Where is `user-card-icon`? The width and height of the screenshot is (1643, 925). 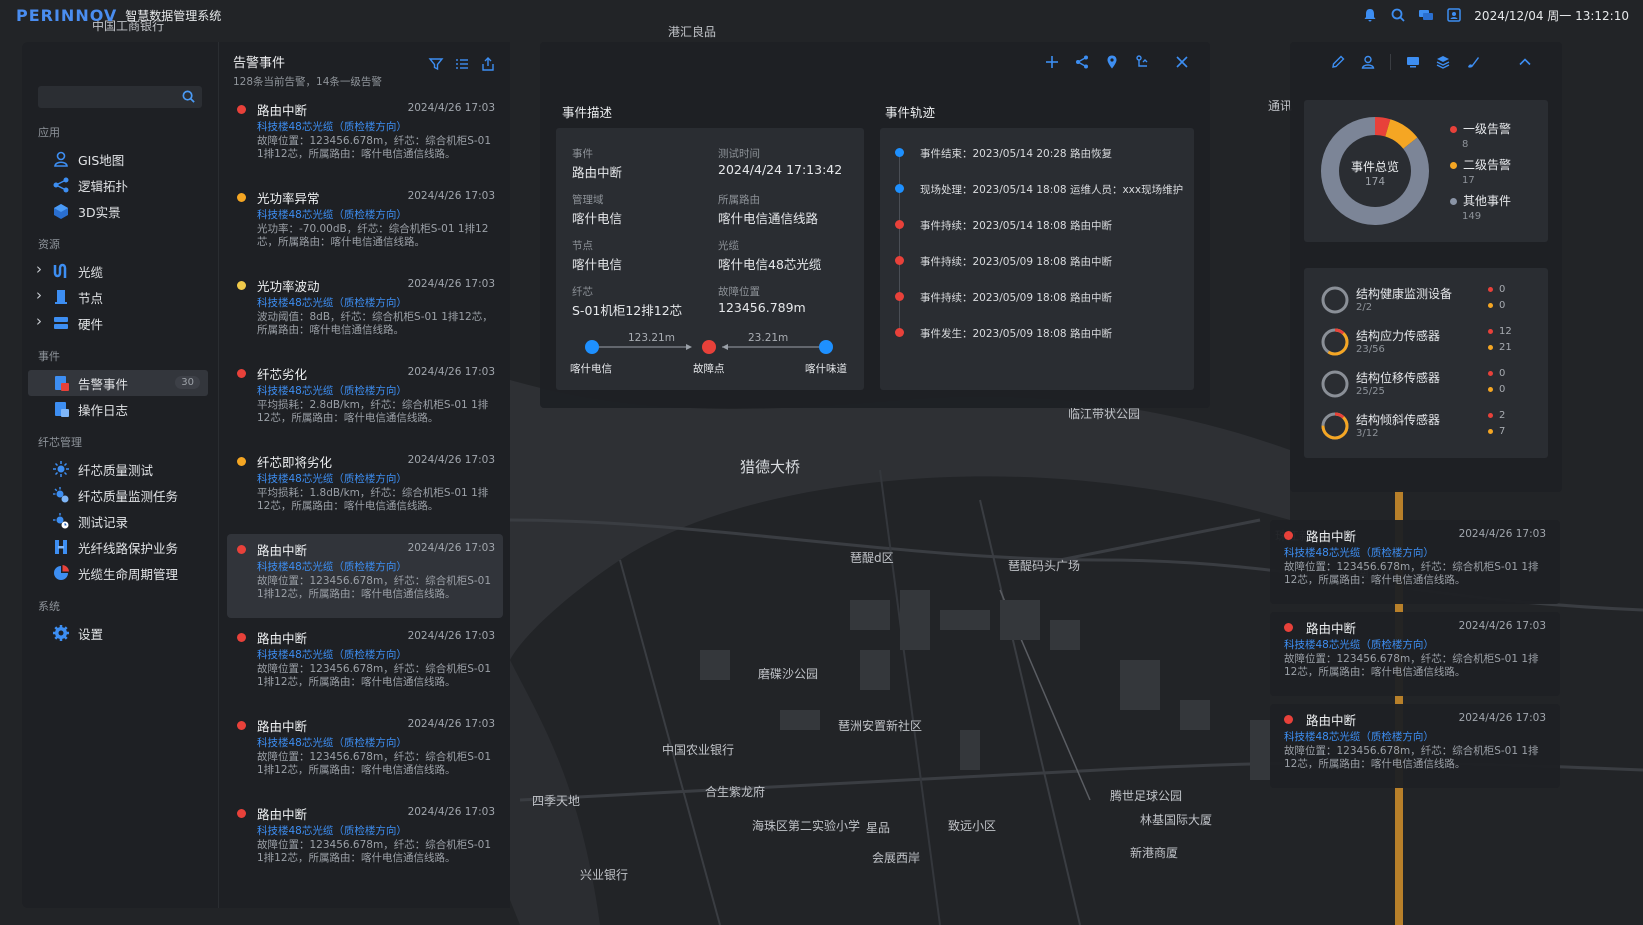 user-card-icon is located at coordinates (1454, 15).